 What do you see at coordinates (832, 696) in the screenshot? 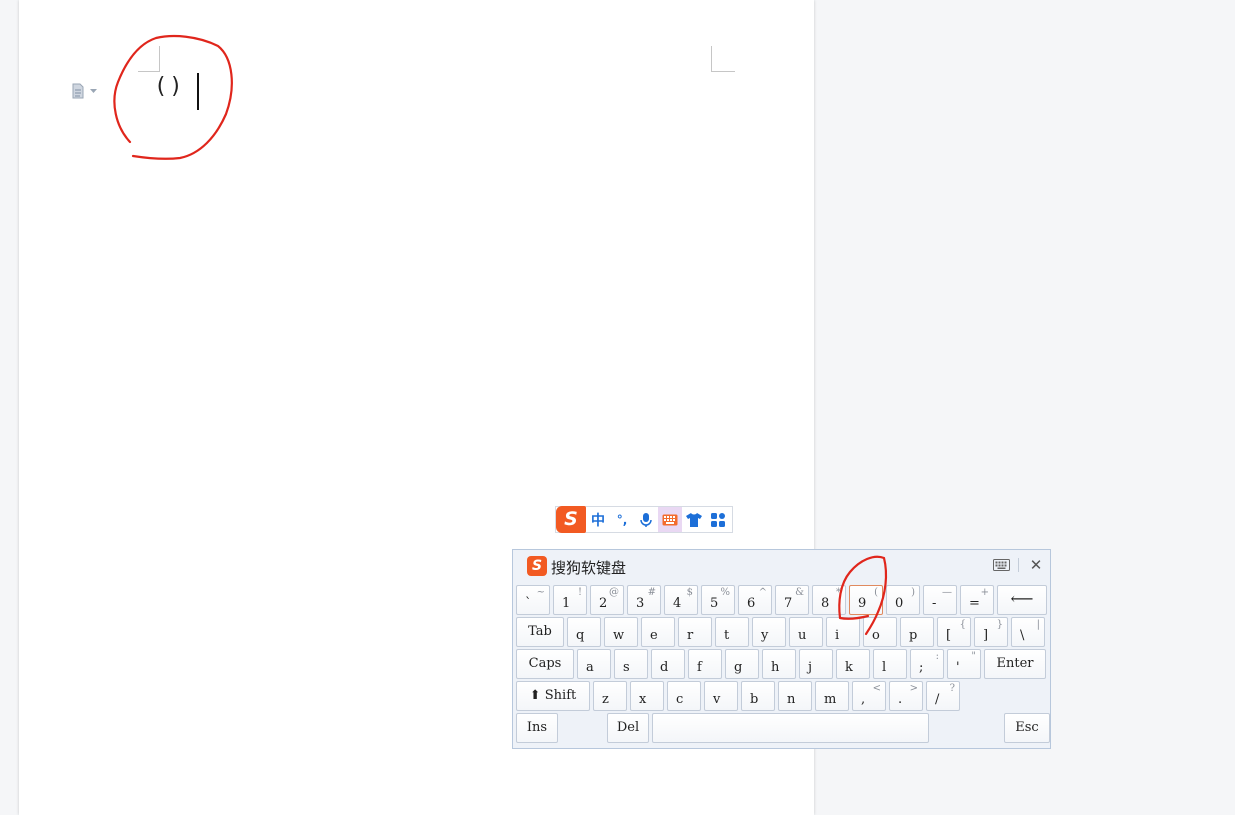
I see `key-m: m` at bounding box center [832, 696].